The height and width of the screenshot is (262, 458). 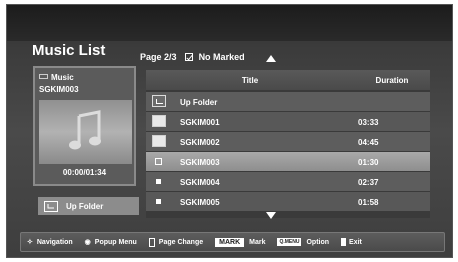 I want to click on help-mark-label: Mark, so click(x=257, y=242).